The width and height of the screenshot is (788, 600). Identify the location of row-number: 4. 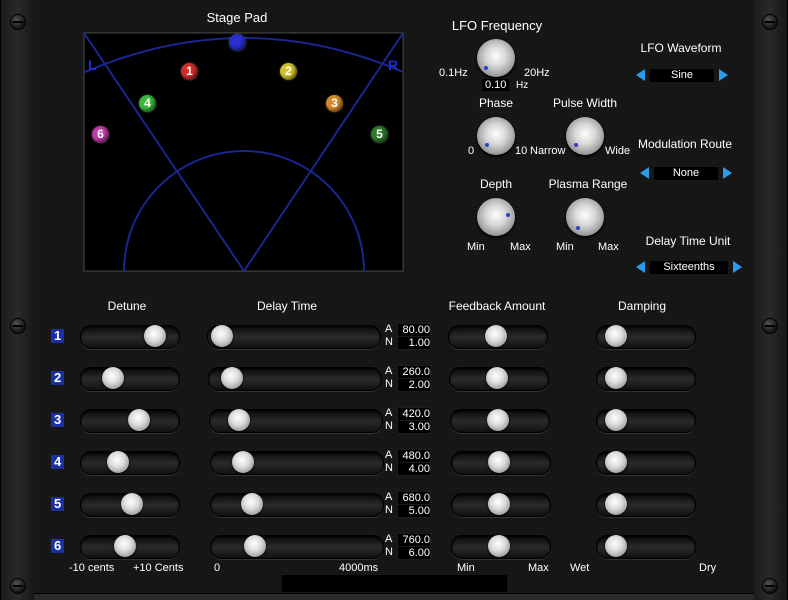
(58, 462).